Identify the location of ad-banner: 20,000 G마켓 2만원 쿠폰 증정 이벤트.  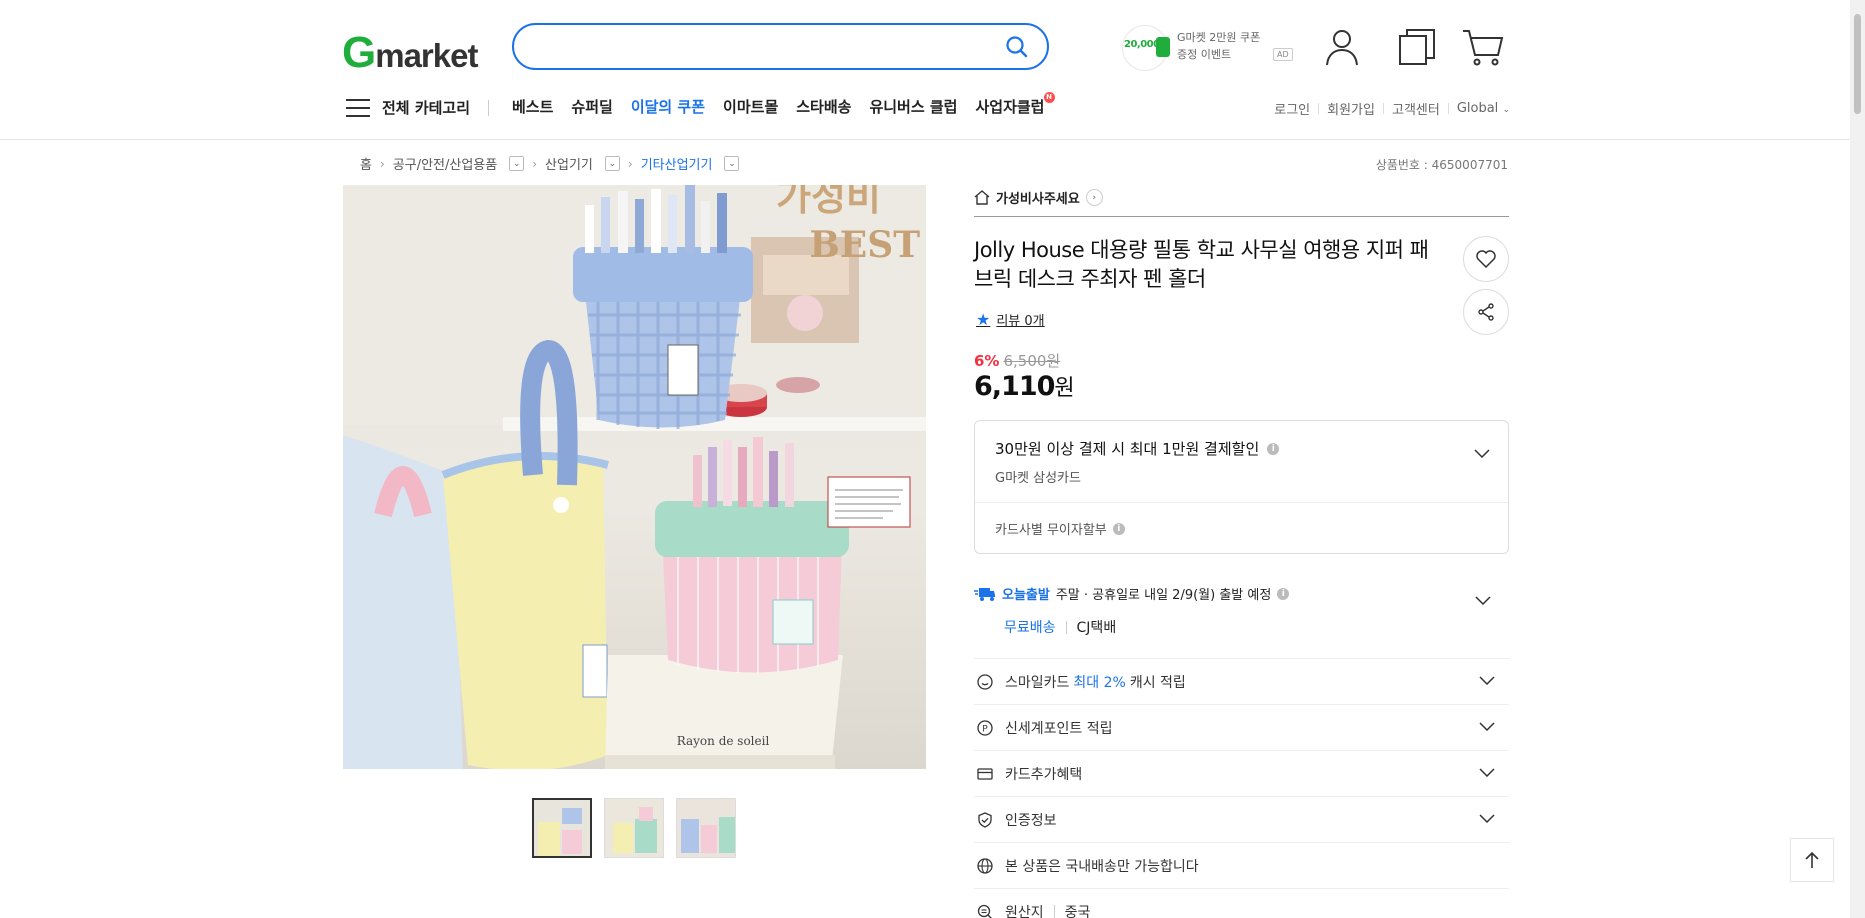
(1207, 48).